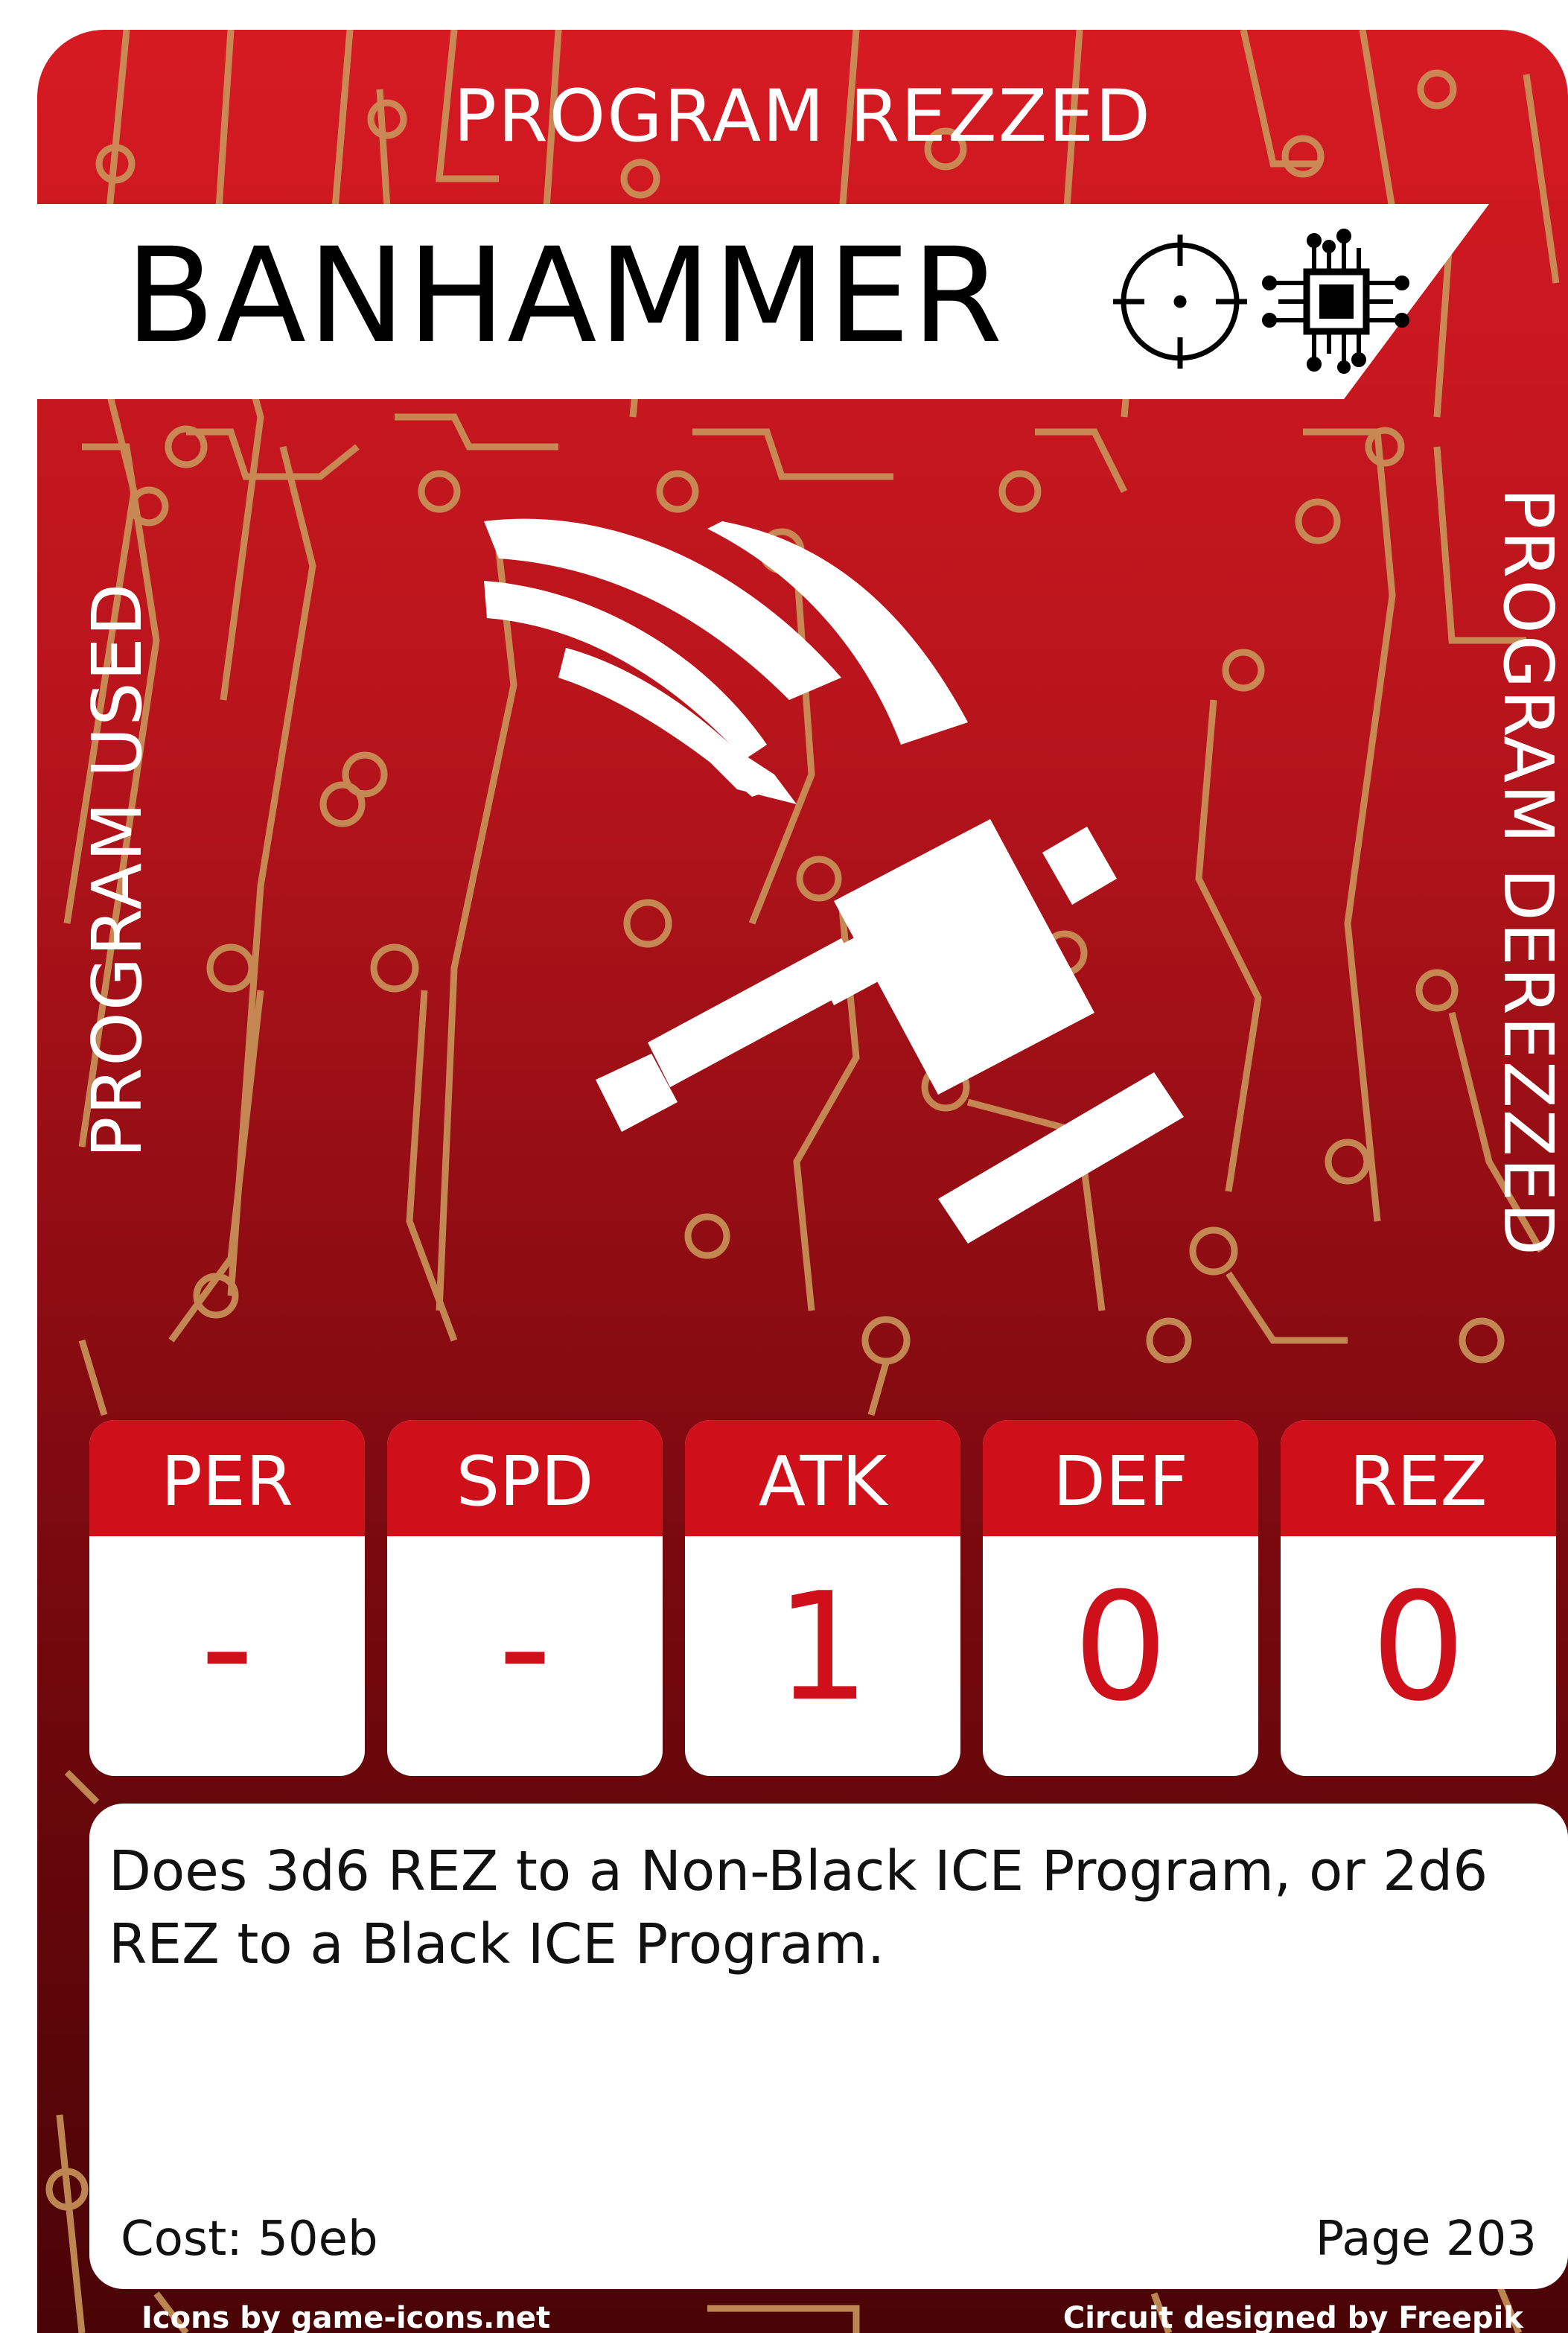 This screenshot has height=2333, width=1568. I want to click on stat-label: REZ, so click(1418, 1478).